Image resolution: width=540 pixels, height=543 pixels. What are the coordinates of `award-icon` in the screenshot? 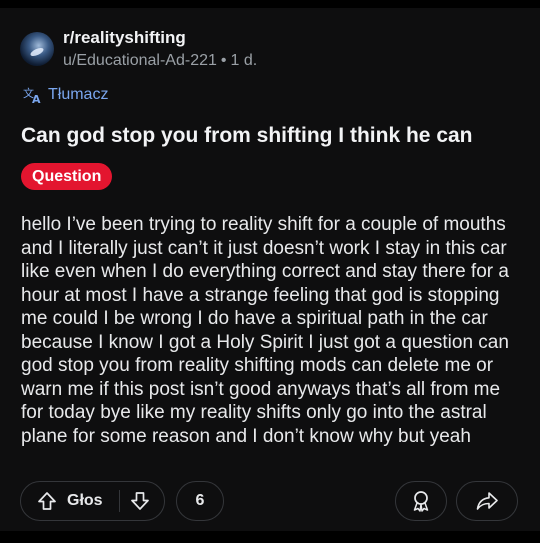 It's located at (421, 501).